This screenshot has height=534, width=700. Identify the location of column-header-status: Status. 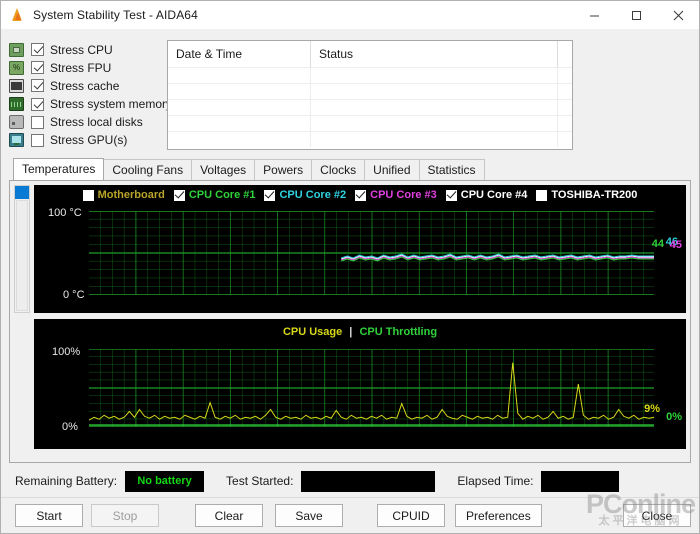
(434, 54).